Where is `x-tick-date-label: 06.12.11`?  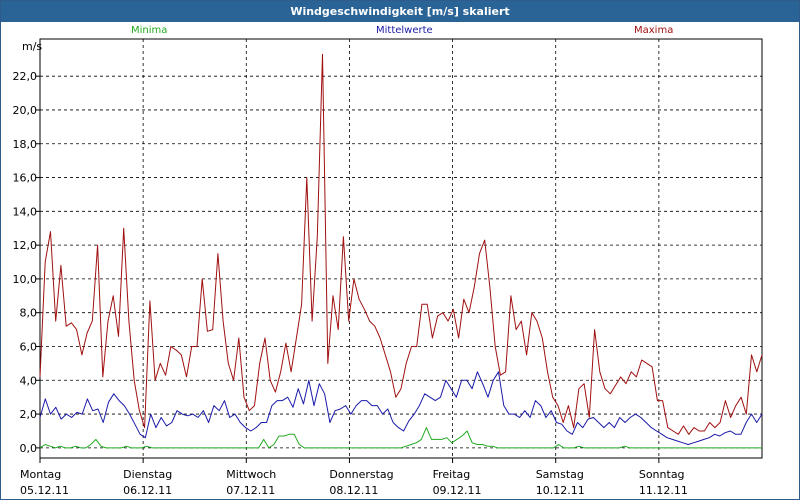
x-tick-date-label: 06.12.11 is located at coordinates (147, 490).